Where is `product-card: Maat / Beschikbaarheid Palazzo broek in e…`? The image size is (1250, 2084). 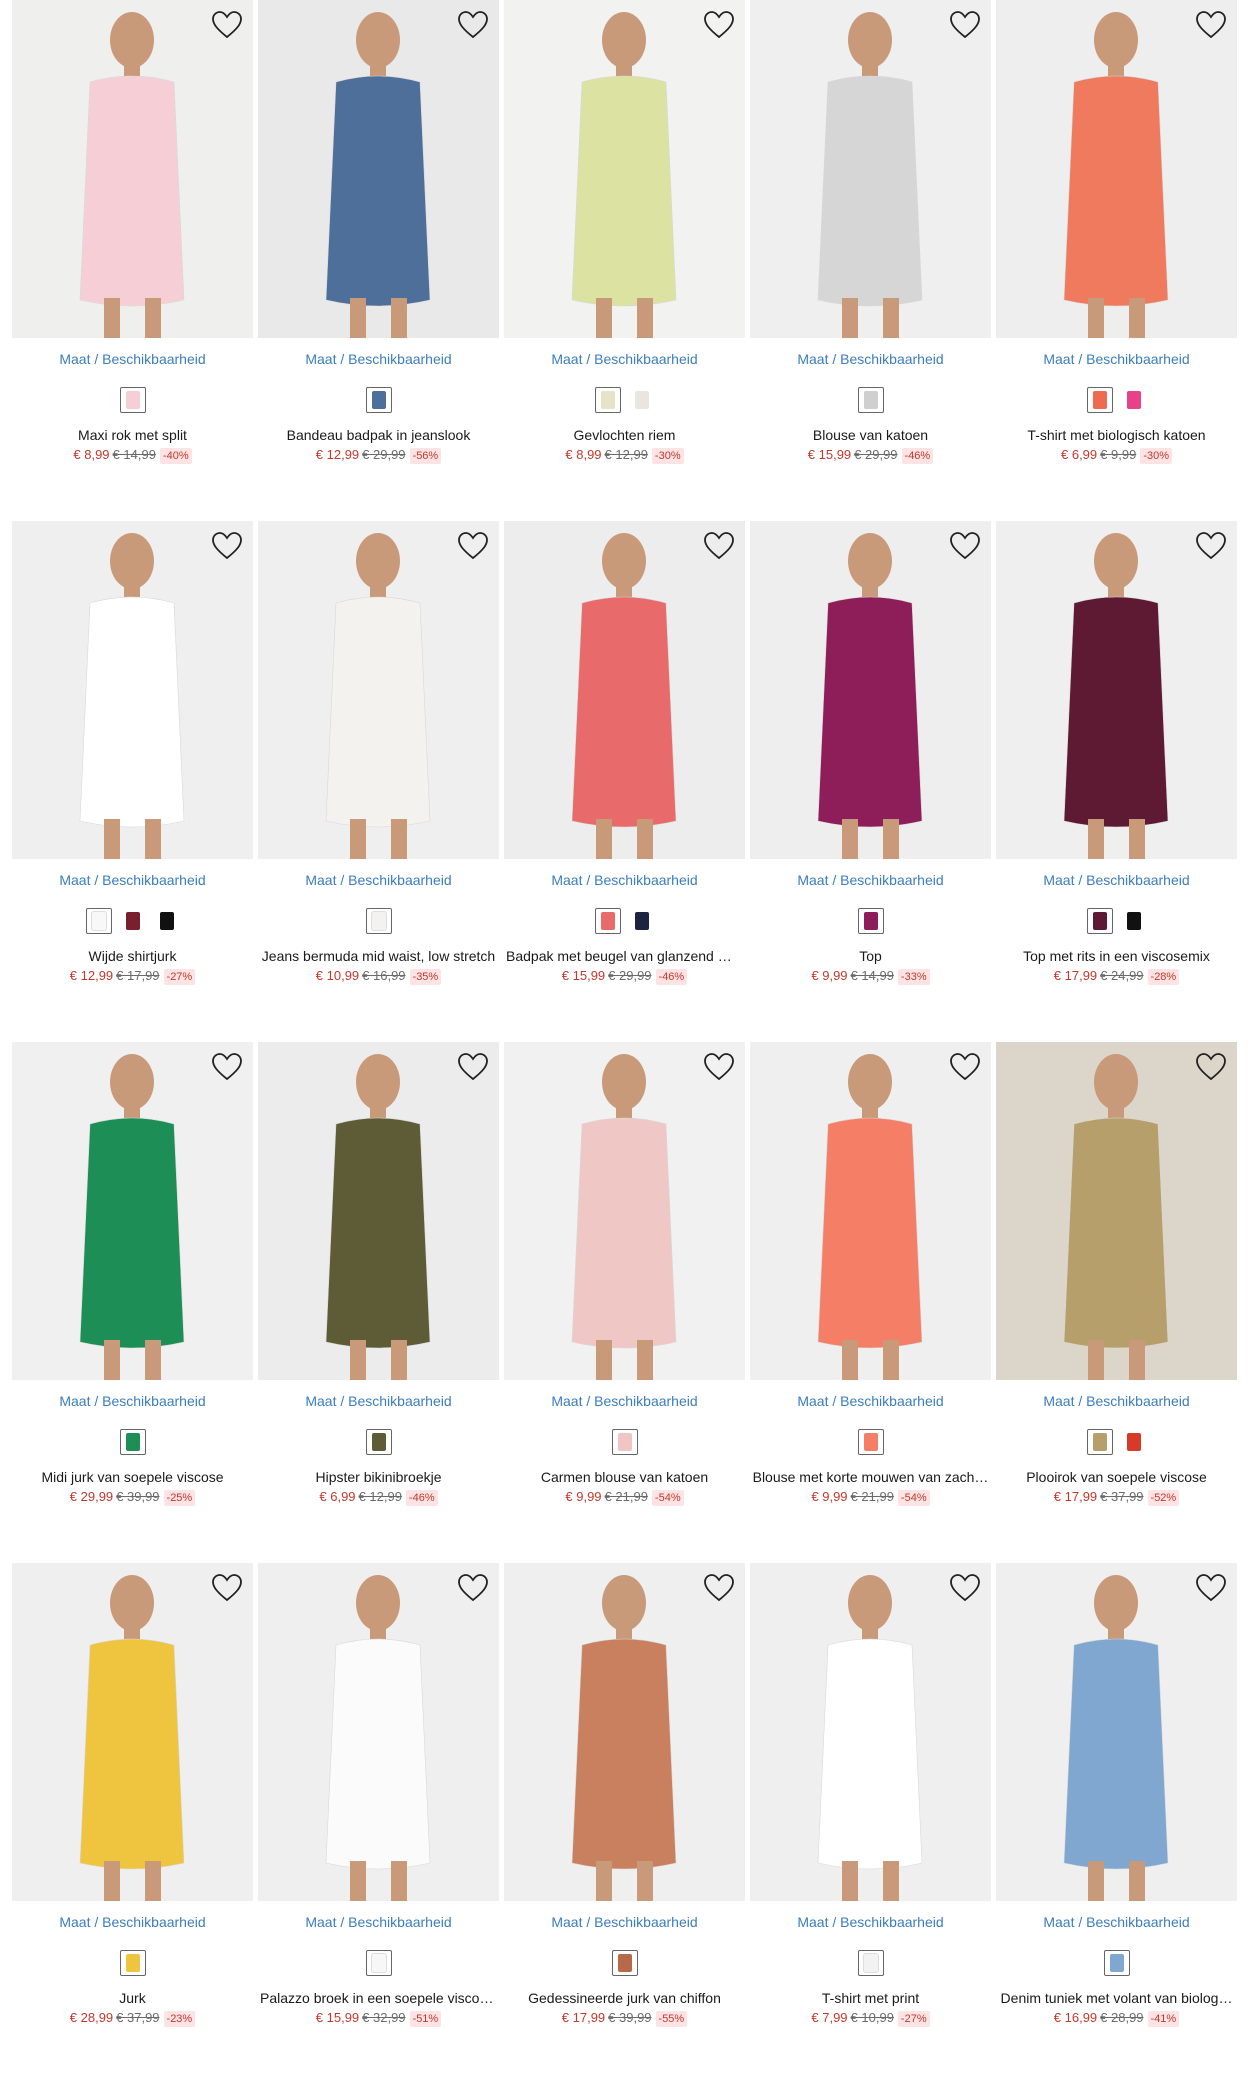
product-card: Maat / Beschikbaarheid Palazzo broek in e… is located at coordinates (378, 1823).